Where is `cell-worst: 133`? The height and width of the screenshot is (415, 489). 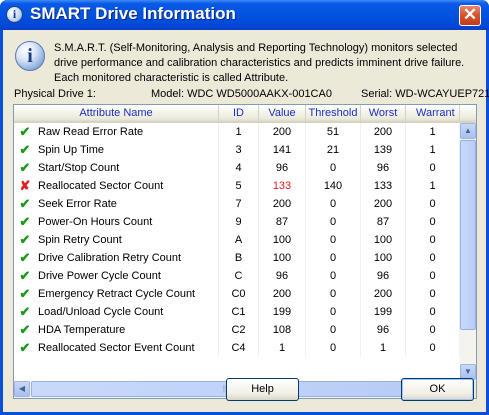 cell-worst: 133 is located at coordinates (383, 186).